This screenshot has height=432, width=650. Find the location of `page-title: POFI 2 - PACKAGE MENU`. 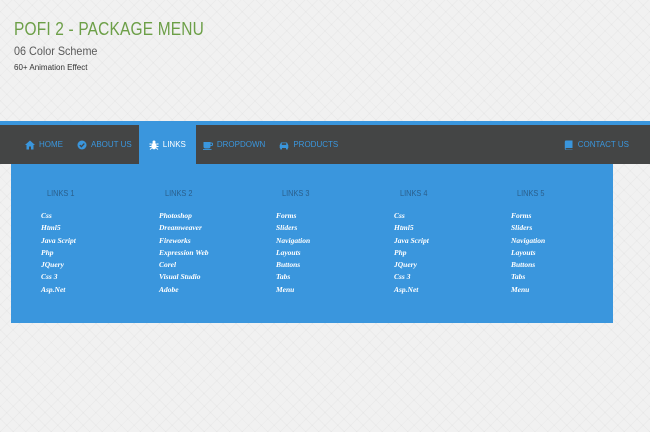

page-title: POFI 2 - PACKAGE MENU is located at coordinates (109, 29).